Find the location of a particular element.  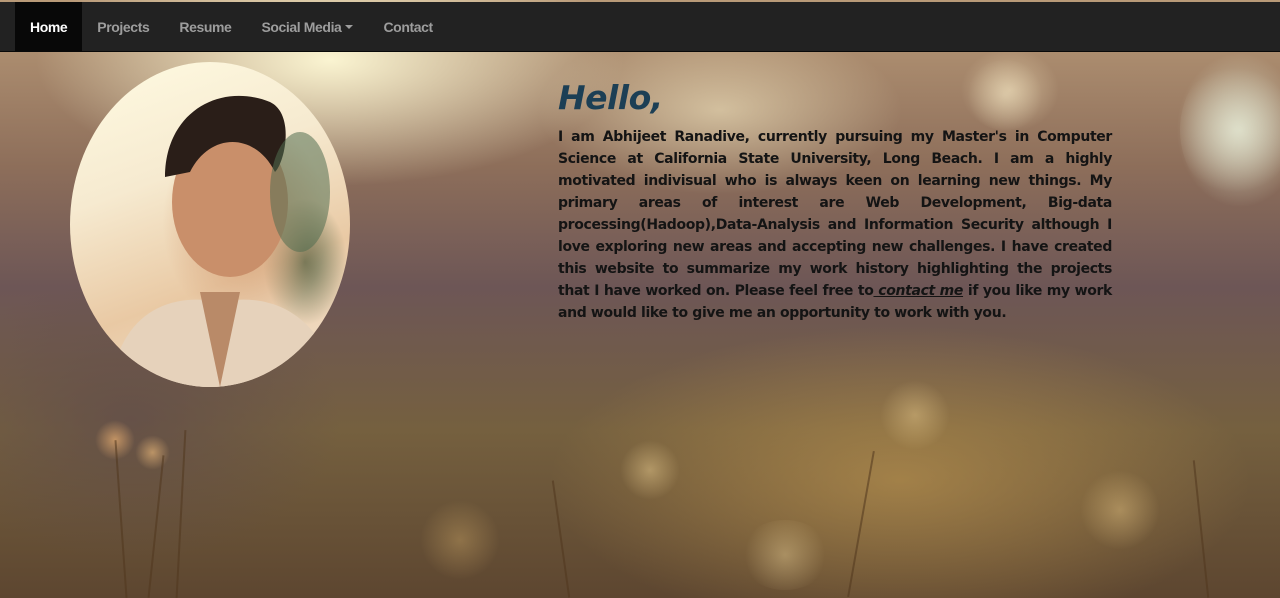

portrait-illustration is located at coordinates (225, 241).